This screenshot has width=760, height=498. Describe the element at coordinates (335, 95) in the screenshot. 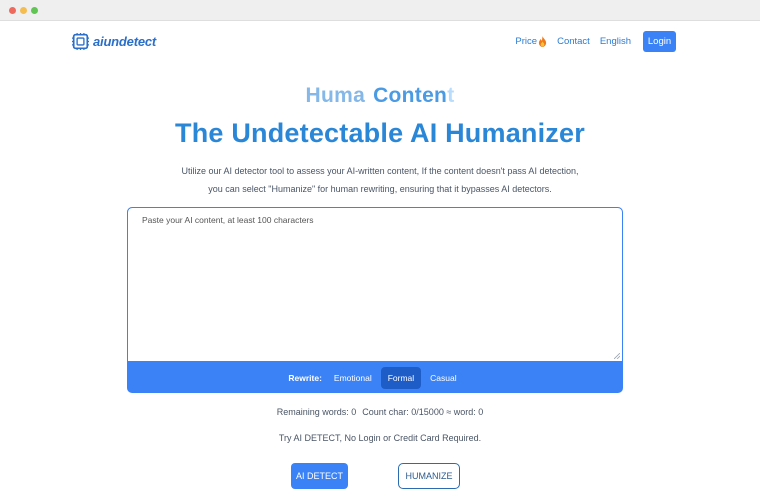

I see `typing-word-1: Huma` at that location.